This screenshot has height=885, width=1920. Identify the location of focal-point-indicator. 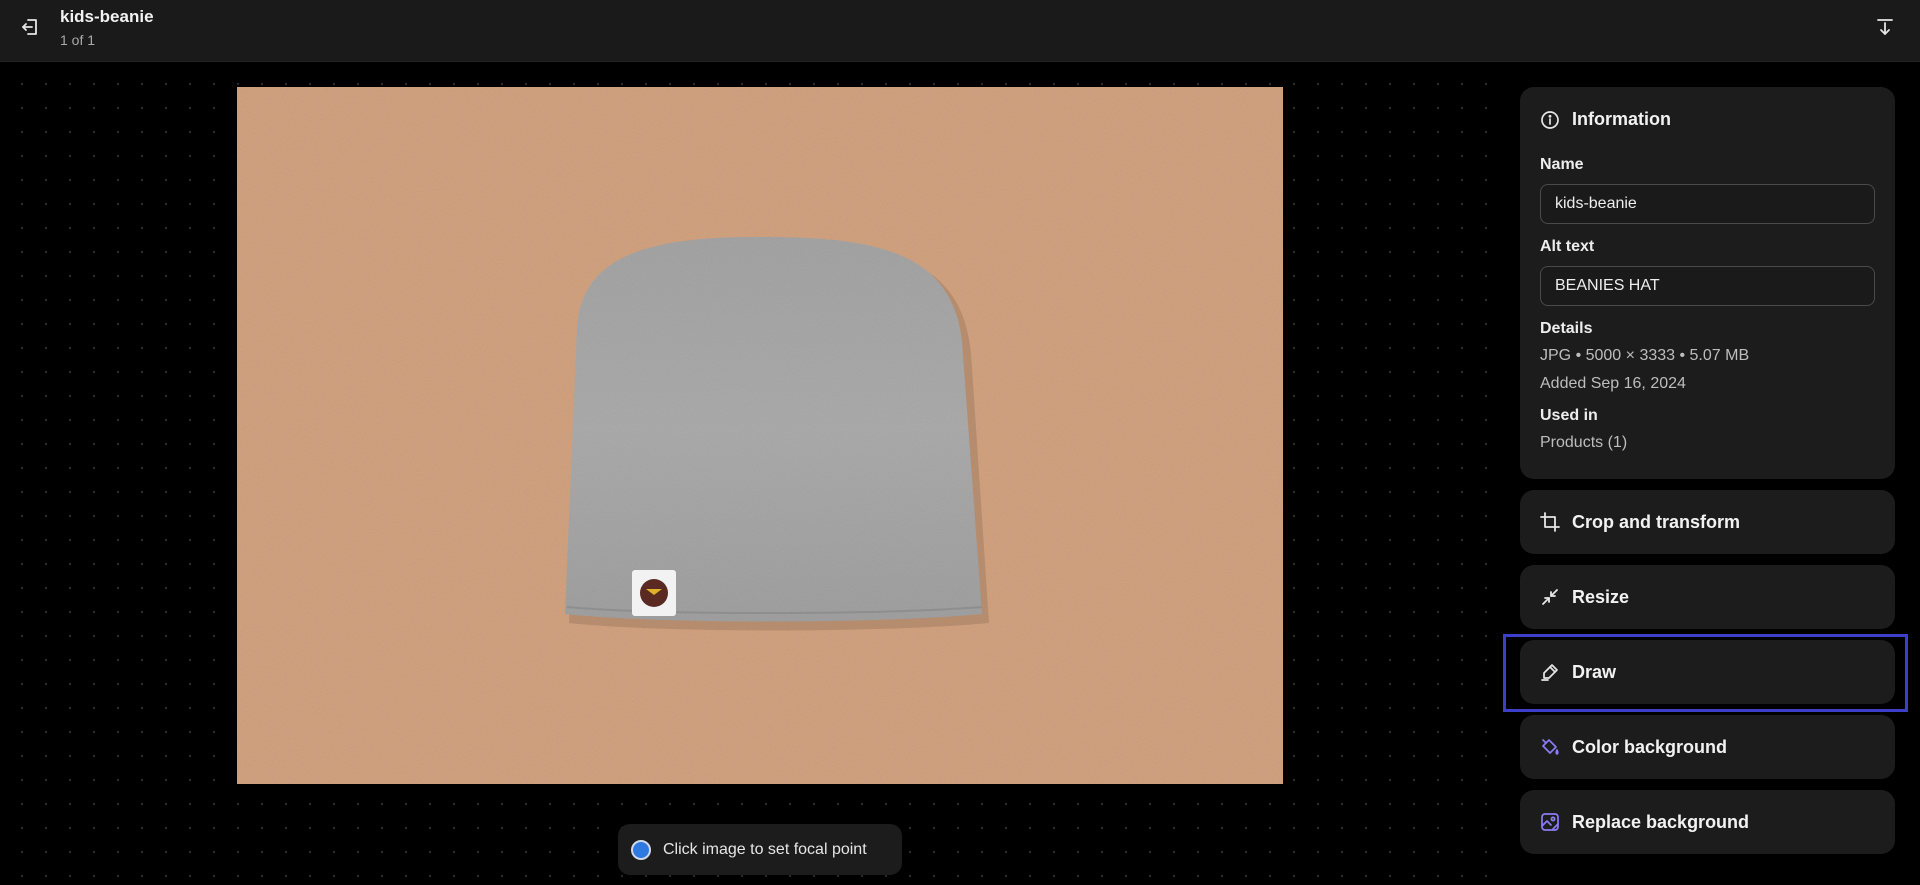
(641, 849).